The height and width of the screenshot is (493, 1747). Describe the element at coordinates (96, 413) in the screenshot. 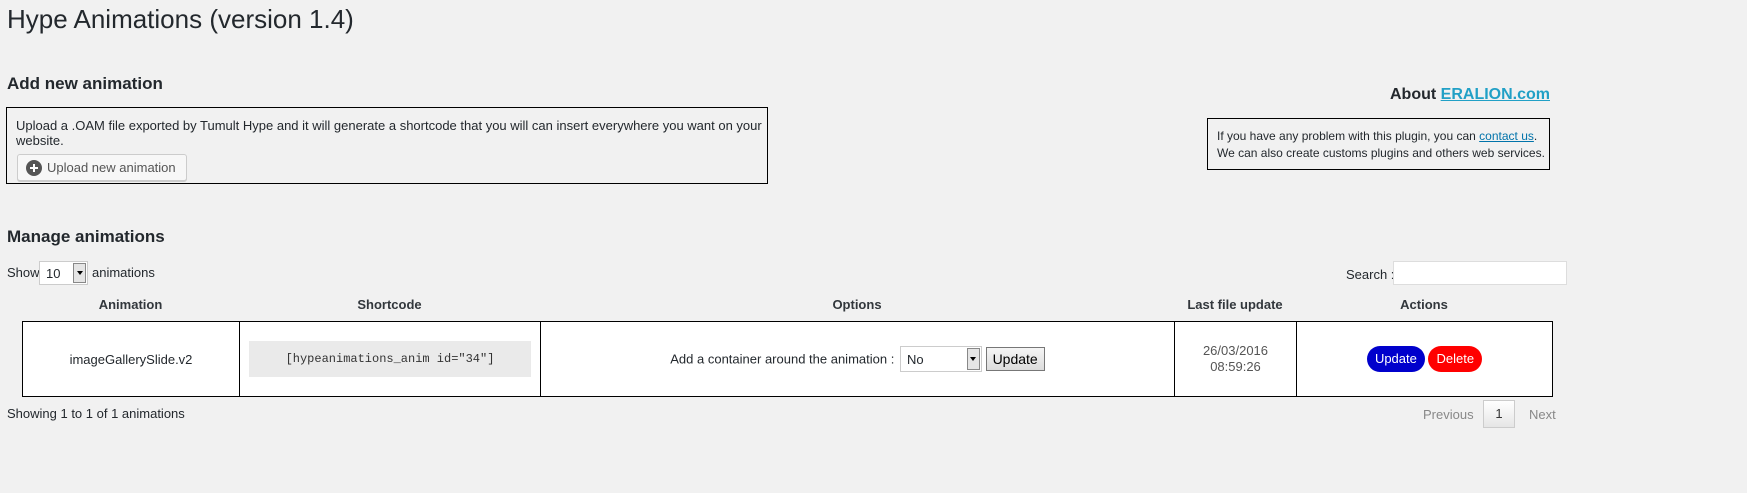

I see `table-info: Showing 1 to 1 of 1 animations` at that location.